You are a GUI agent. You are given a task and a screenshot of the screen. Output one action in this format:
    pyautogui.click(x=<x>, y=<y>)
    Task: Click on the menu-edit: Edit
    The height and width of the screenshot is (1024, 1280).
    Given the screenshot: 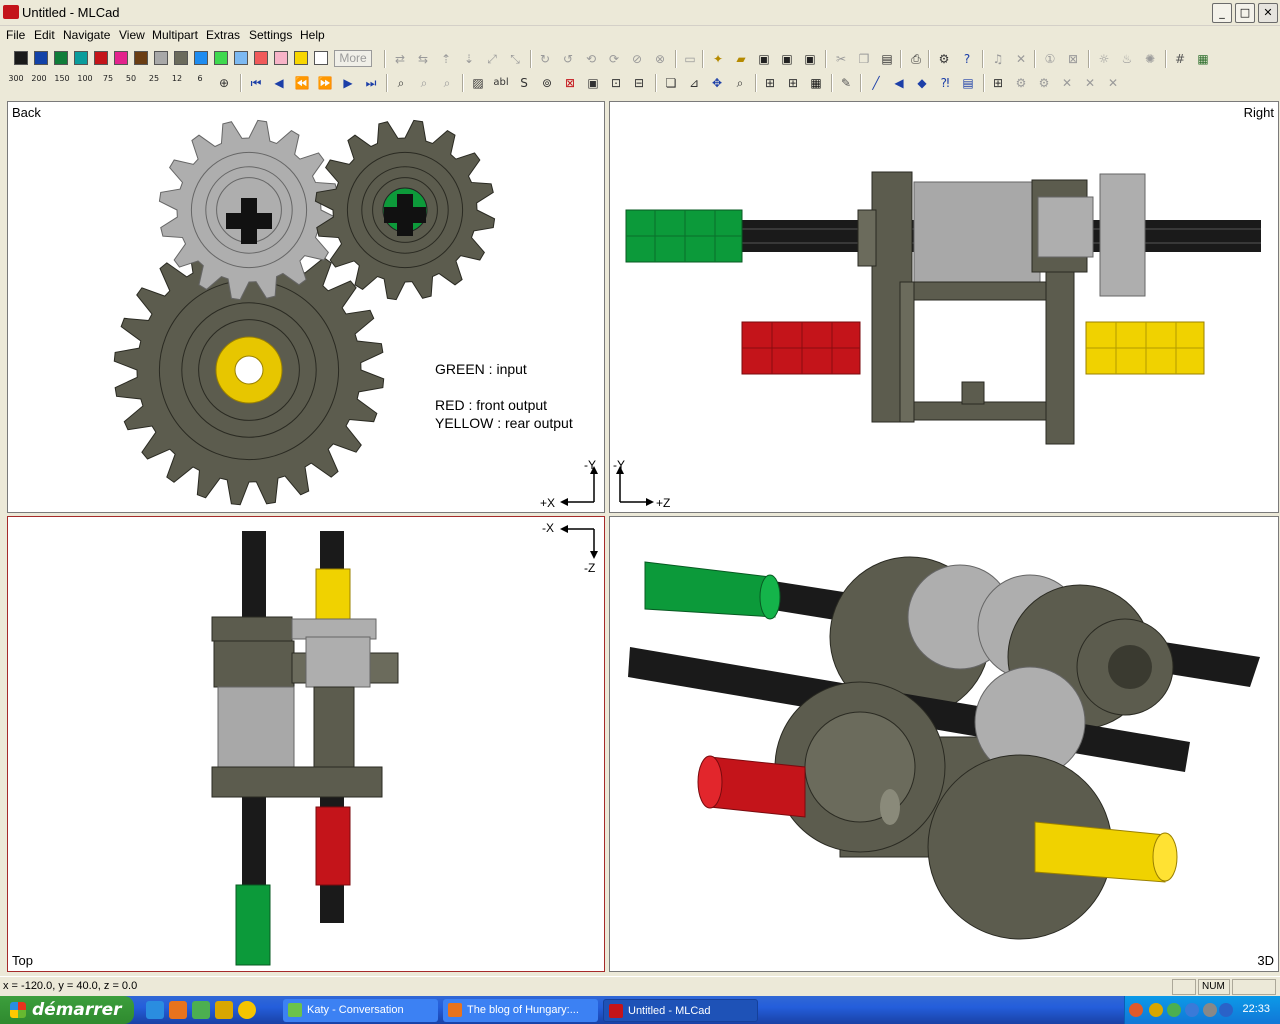 What is the action you would take?
    pyautogui.click(x=44, y=35)
    